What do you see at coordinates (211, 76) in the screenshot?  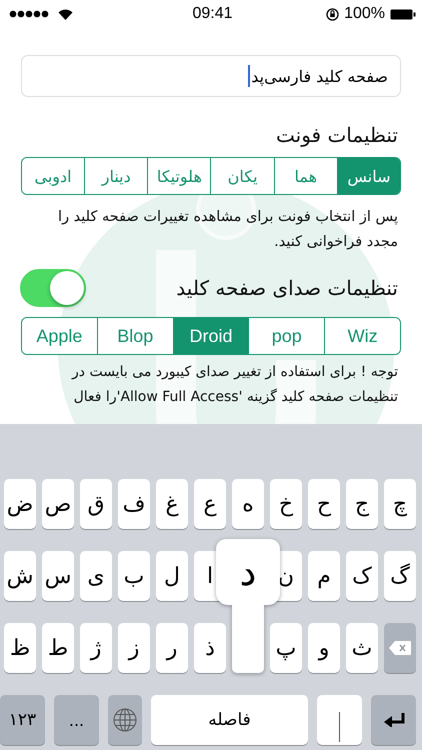 I see `input-field: صفحه کلید فارسی‌پد` at bounding box center [211, 76].